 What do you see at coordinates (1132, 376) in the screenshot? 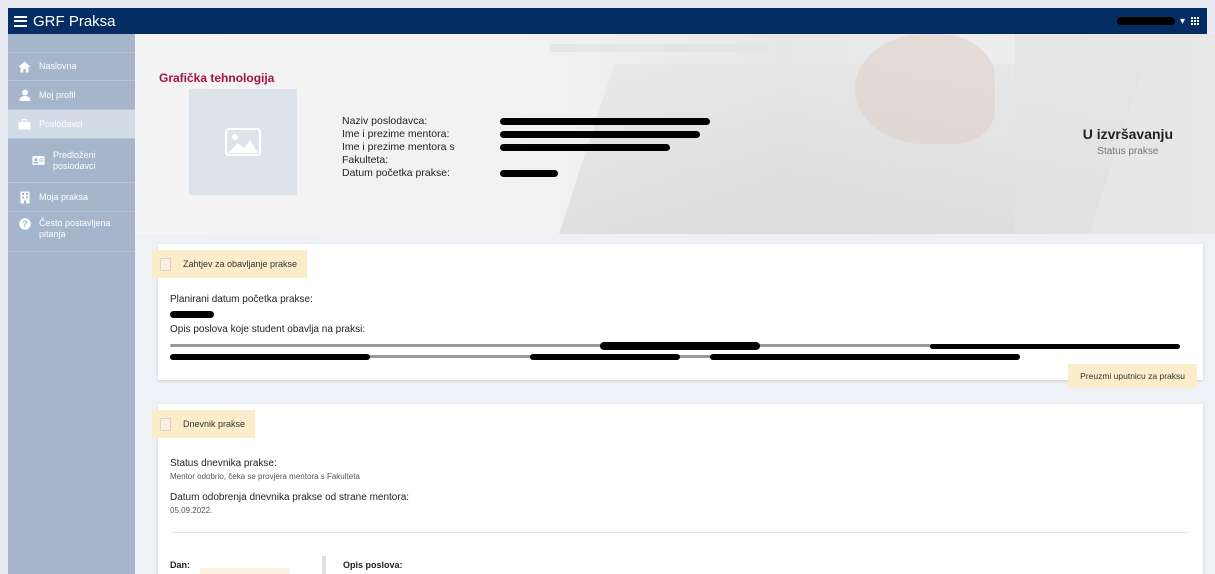
I see `download-referral-button: Preuzmi uputnicu za praksu` at bounding box center [1132, 376].